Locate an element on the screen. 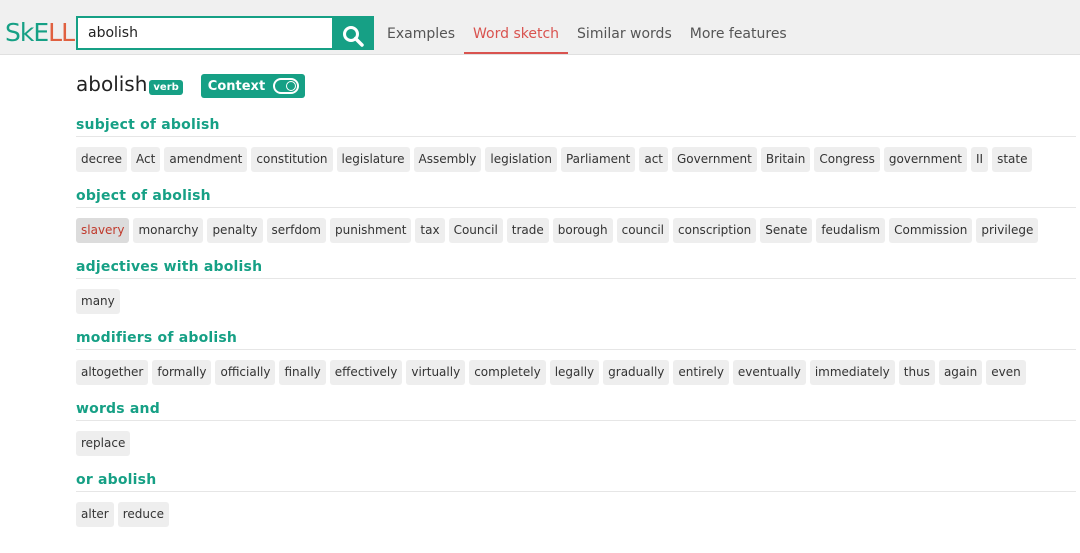 This screenshot has height=553, width=1080. collocation-chip: Government is located at coordinates (714, 159).